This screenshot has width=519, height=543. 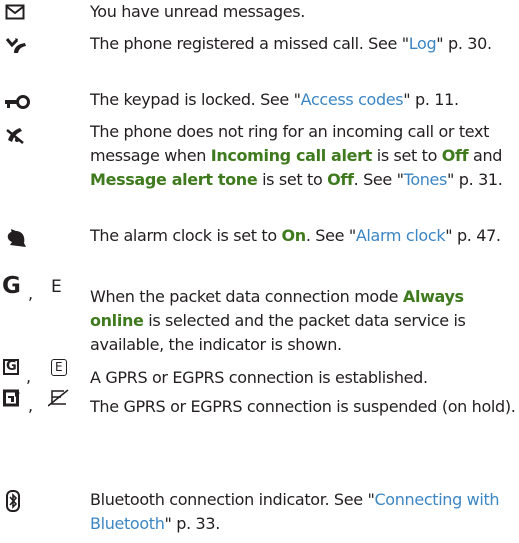 I want to click on log-link: Log, so click(x=423, y=43).